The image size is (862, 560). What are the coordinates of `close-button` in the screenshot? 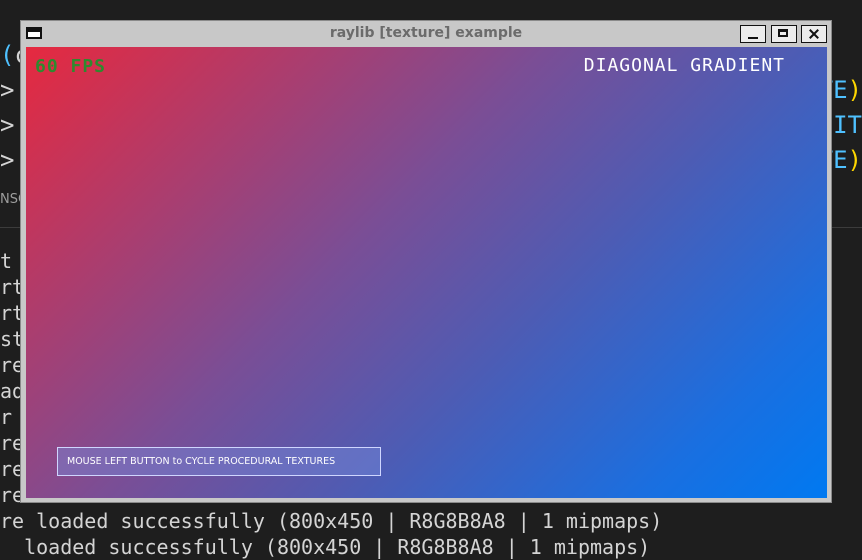 It's located at (814, 34).